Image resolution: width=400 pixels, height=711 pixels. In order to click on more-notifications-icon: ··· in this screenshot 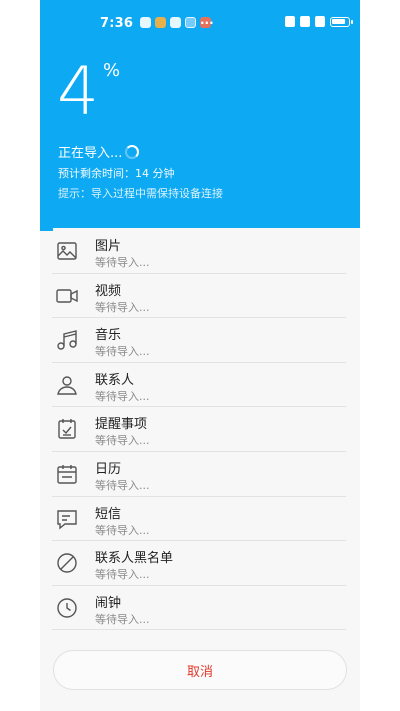, I will do `click(207, 23)`.